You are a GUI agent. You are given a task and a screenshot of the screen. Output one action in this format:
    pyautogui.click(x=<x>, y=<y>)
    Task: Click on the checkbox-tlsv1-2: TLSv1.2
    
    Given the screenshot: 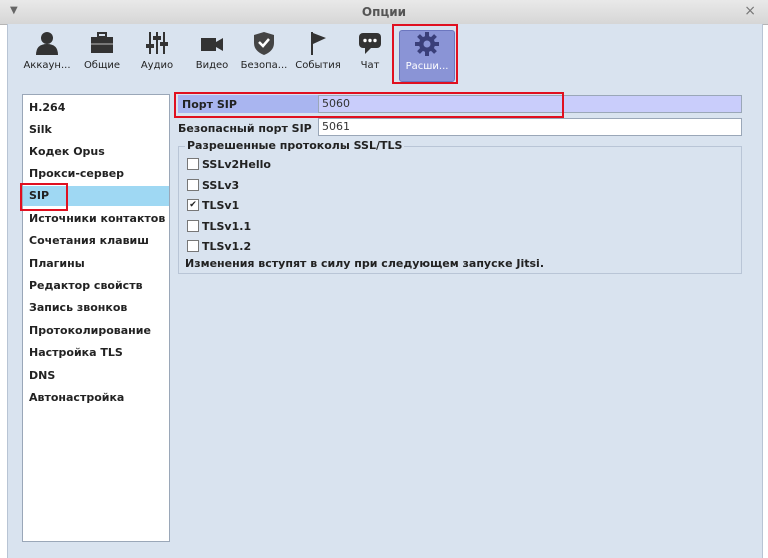 What is the action you would take?
    pyautogui.click(x=219, y=247)
    